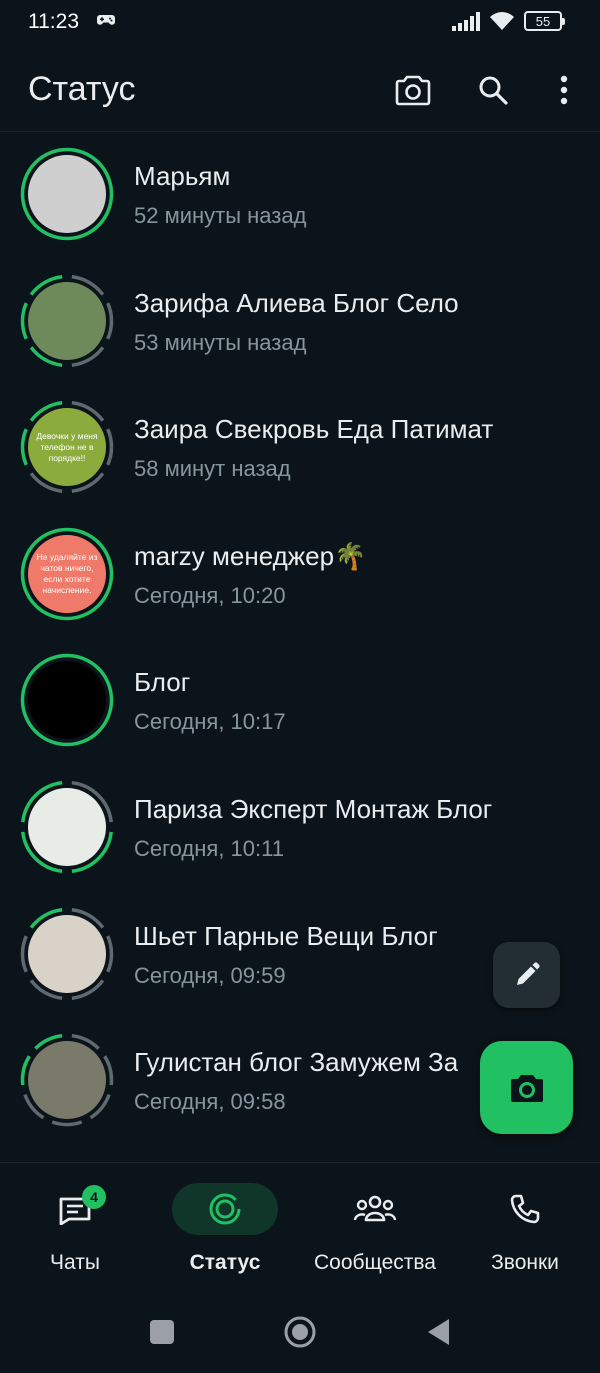  I want to click on tab-calls-label: Звонки, so click(525, 1262).